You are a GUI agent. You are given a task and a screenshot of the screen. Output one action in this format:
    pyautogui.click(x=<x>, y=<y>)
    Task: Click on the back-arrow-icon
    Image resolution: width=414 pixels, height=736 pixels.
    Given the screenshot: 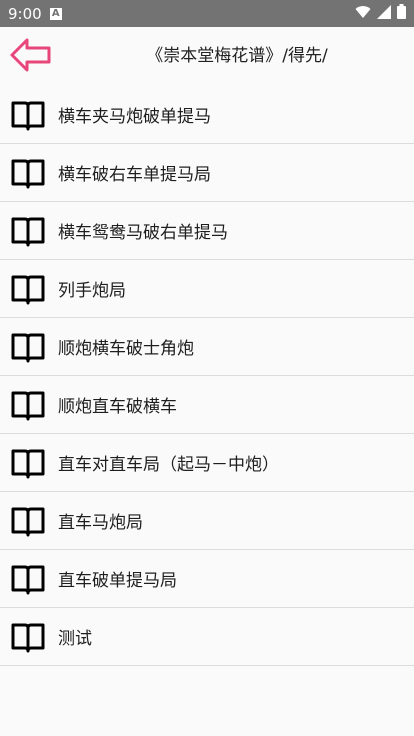 What is the action you would take?
    pyautogui.click(x=30, y=57)
    